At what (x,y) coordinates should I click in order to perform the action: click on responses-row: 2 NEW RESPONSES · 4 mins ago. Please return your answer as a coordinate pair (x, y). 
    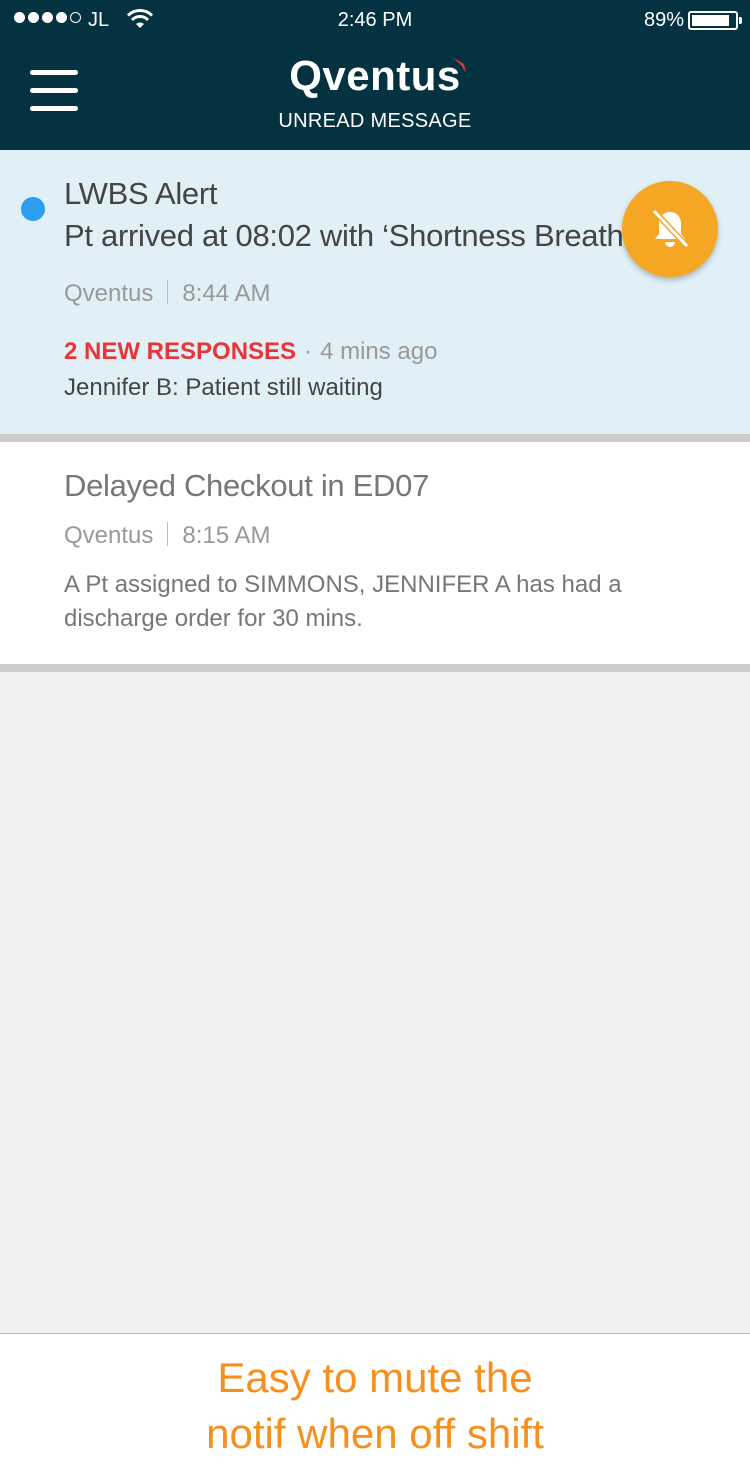
    Looking at the image, I should click on (250, 352).